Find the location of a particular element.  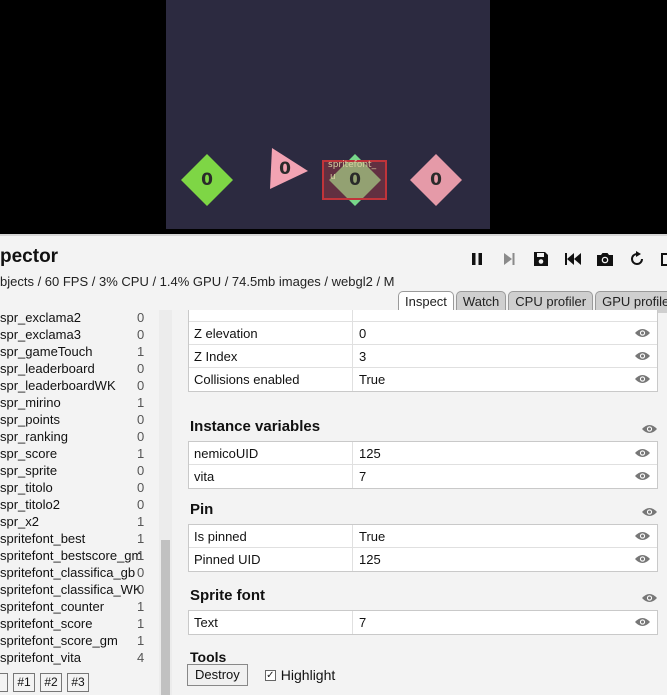

table-row: Collisions enabled True is located at coordinates (423, 379).